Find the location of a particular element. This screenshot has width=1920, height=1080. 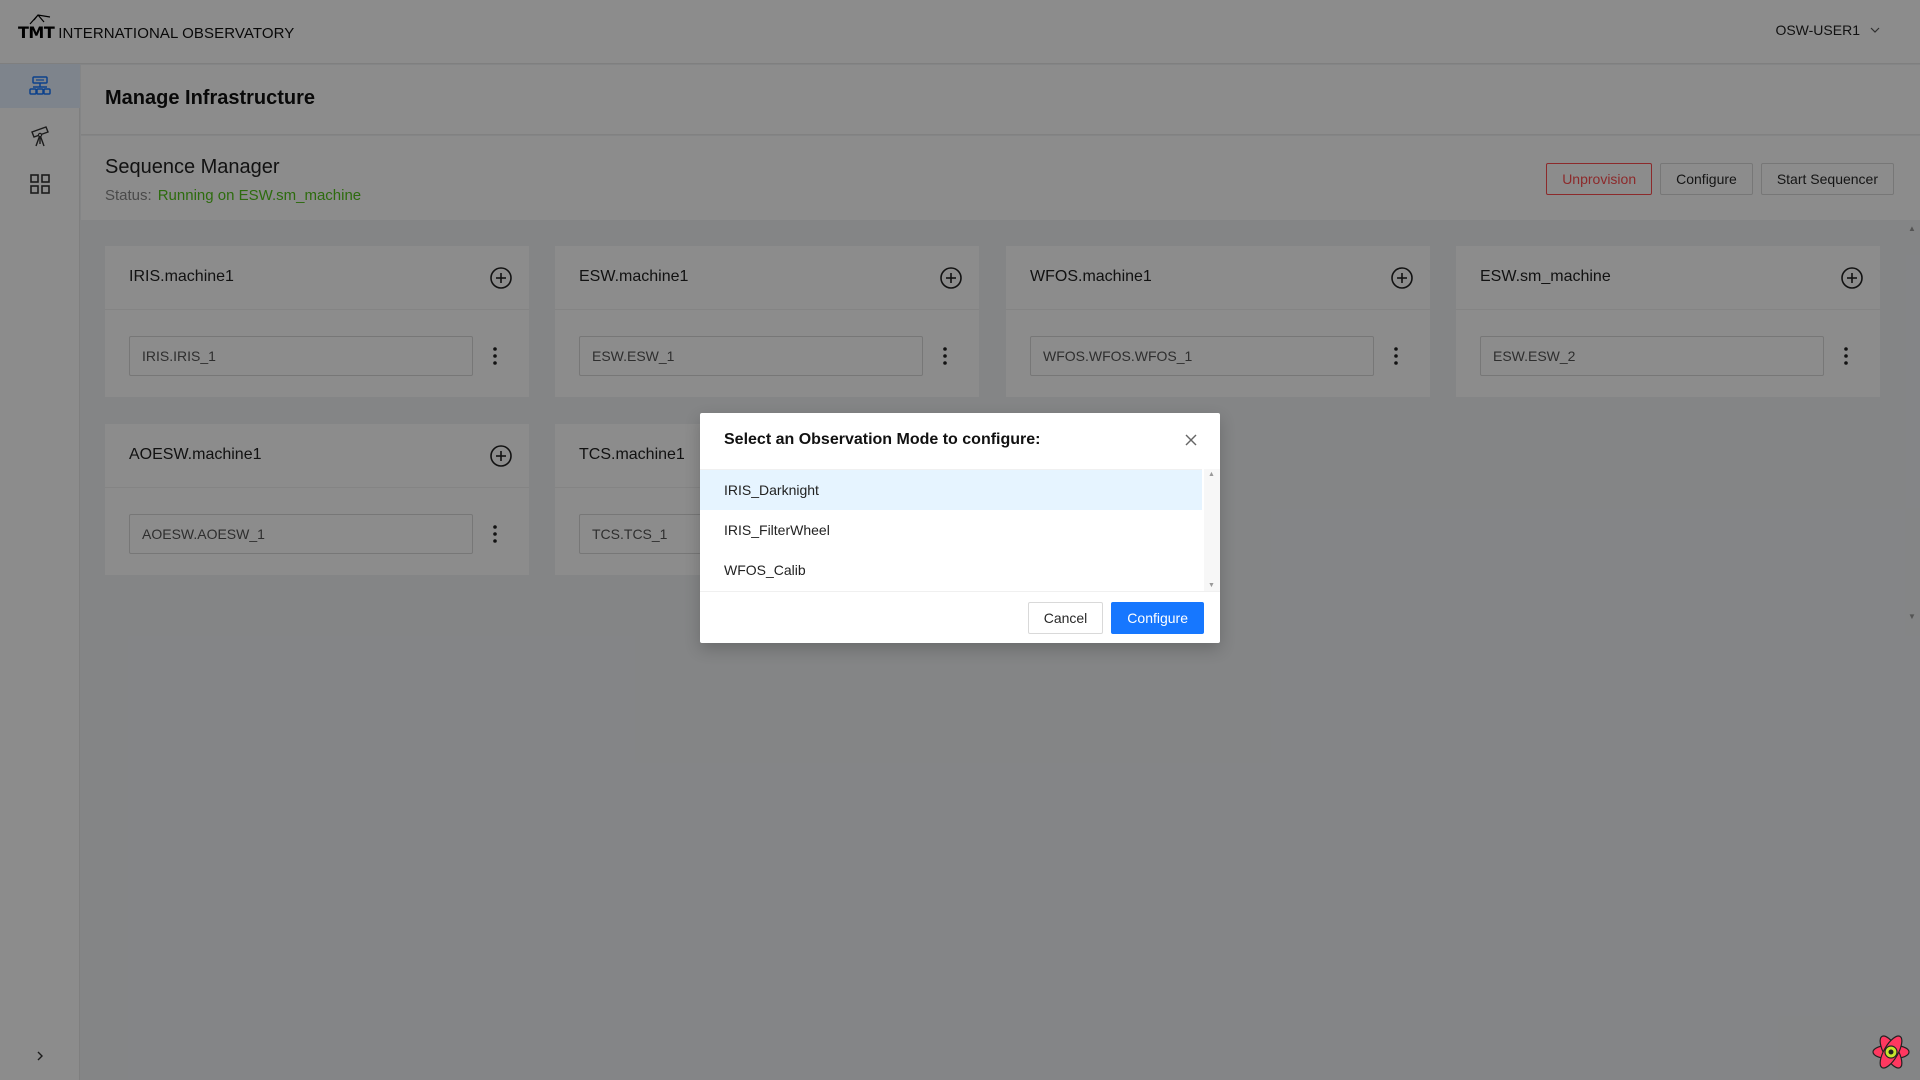

modal-footer: Cancel Configure is located at coordinates (960, 617).